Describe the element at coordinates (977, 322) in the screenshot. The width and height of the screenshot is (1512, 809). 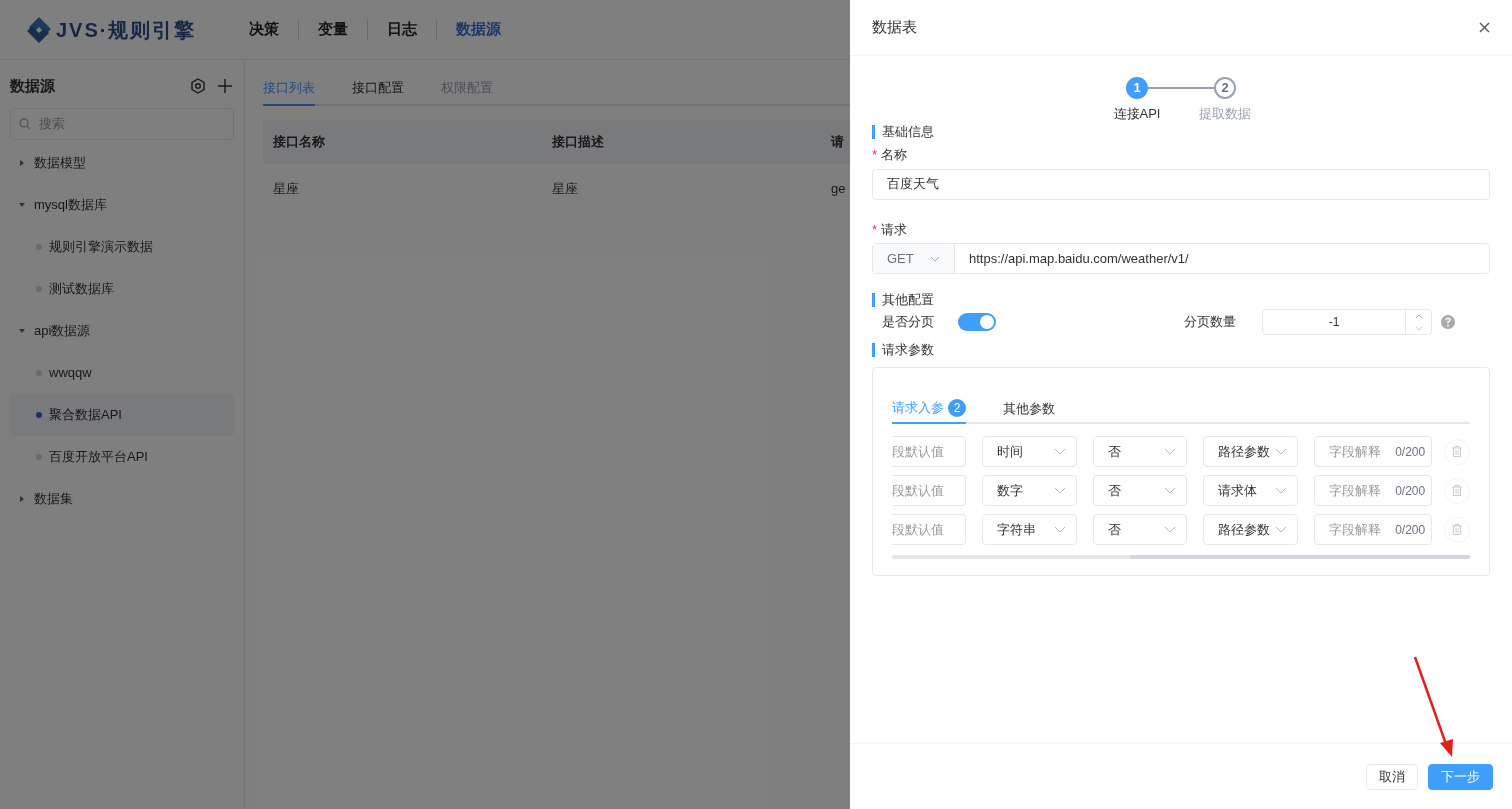
I see `toggle-switch` at that location.